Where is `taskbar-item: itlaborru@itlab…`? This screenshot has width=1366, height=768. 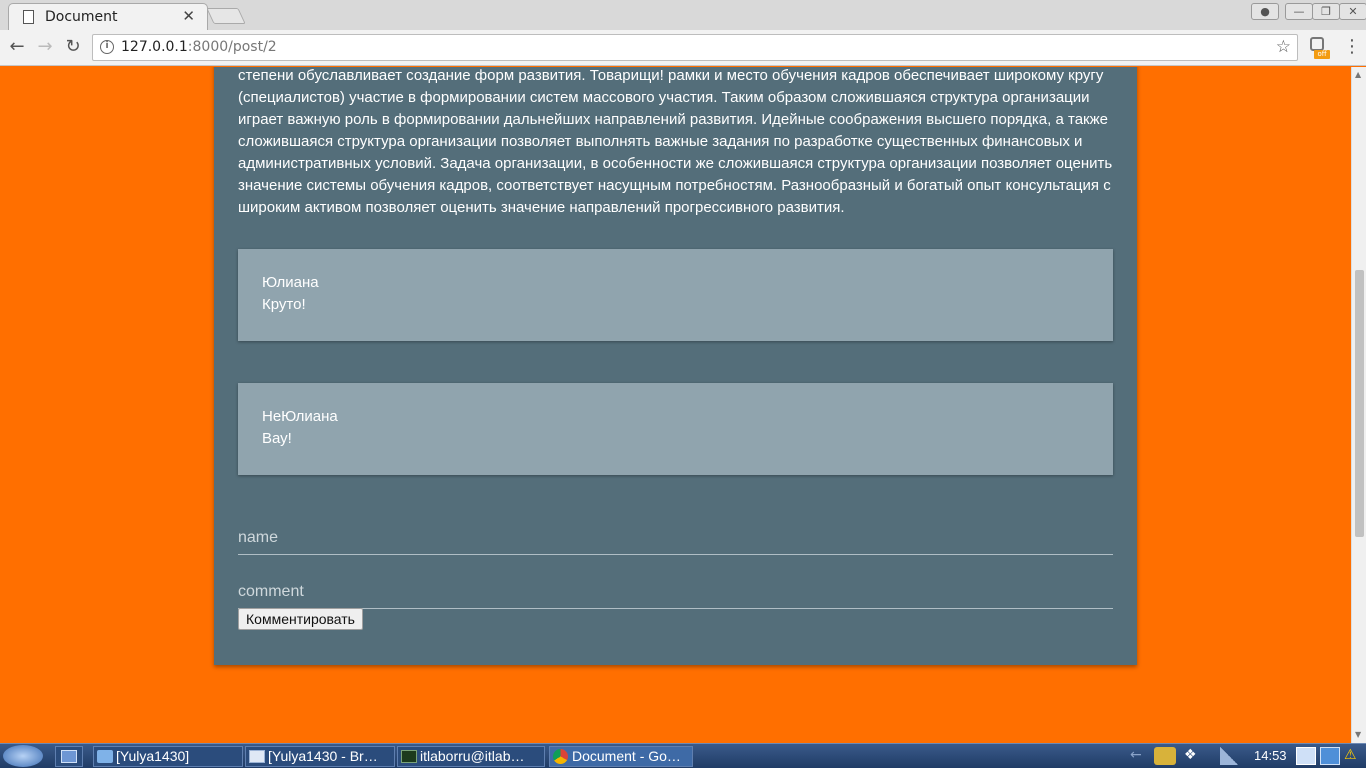 taskbar-item: itlaborru@itlab… is located at coordinates (471, 756).